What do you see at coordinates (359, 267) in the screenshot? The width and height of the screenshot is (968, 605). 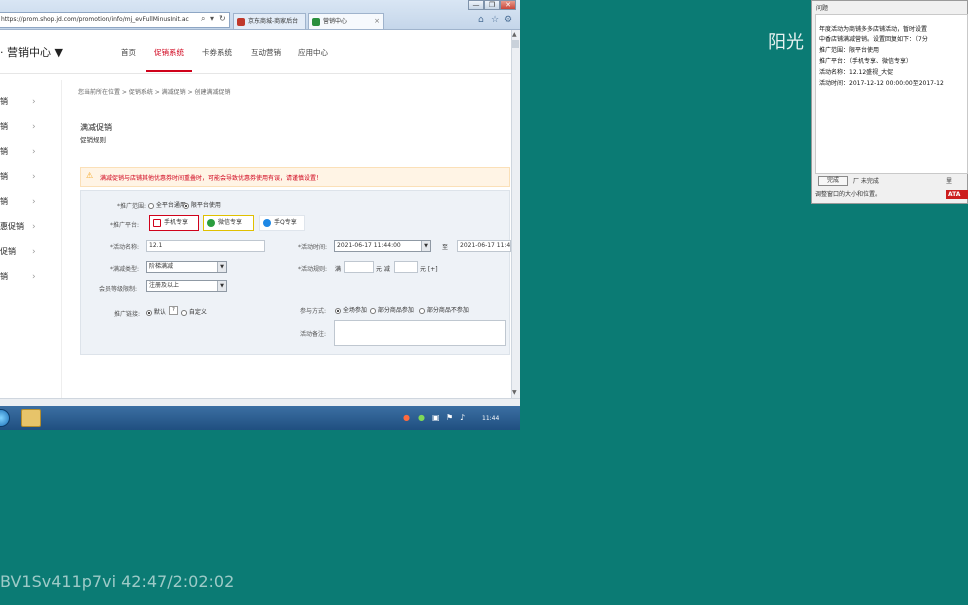 I see `rule-threshold-input` at bounding box center [359, 267].